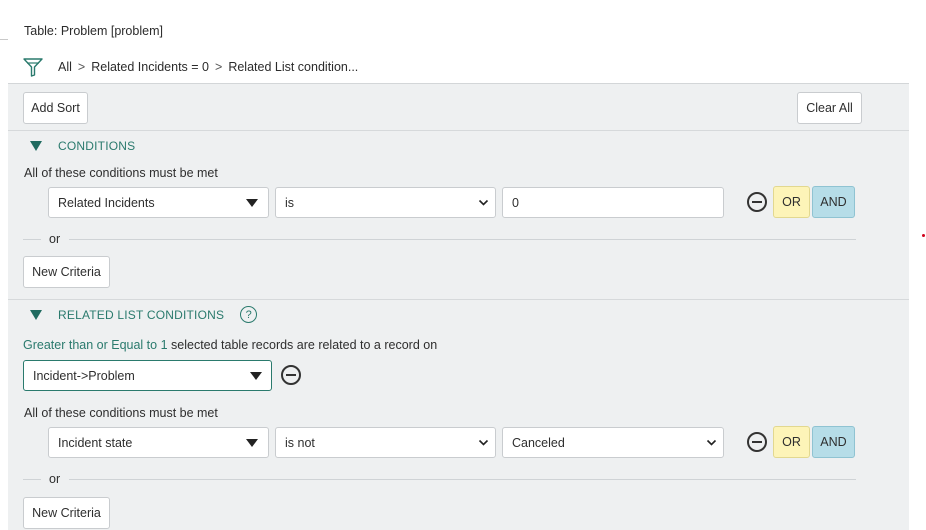 Image resolution: width=926 pixels, height=530 pixels. I want to click on conditions-header: CONDITIONS, so click(82, 146).